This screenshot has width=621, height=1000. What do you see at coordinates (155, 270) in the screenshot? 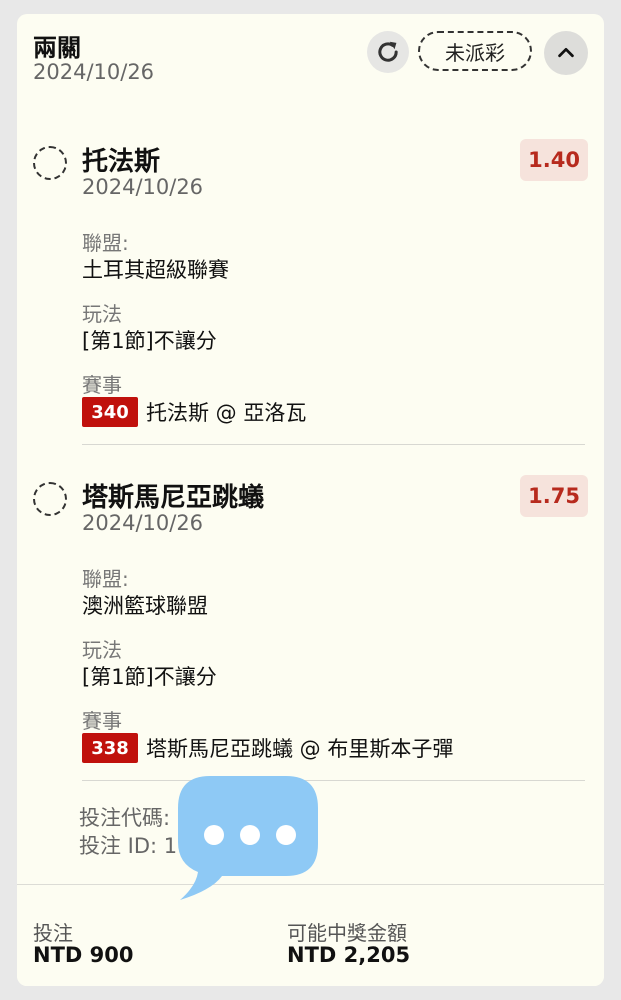
I see `league-value: 土耳其超級聯賽` at bounding box center [155, 270].